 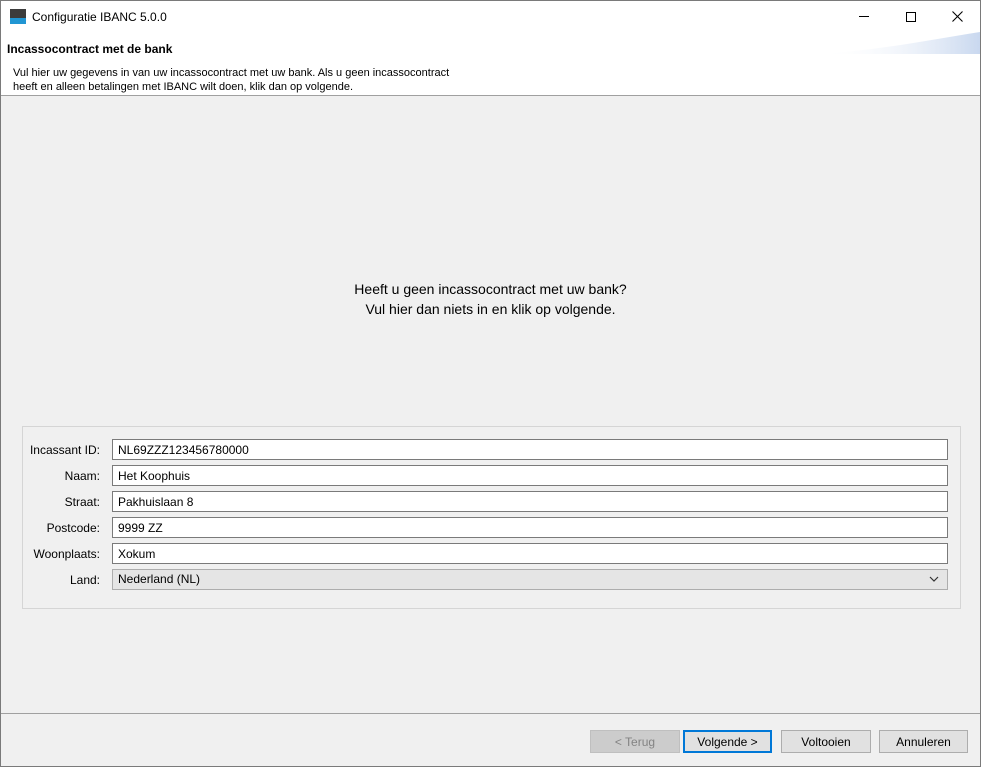 I want to click on form-row-name: Naam:, so click(x=491, y=476).